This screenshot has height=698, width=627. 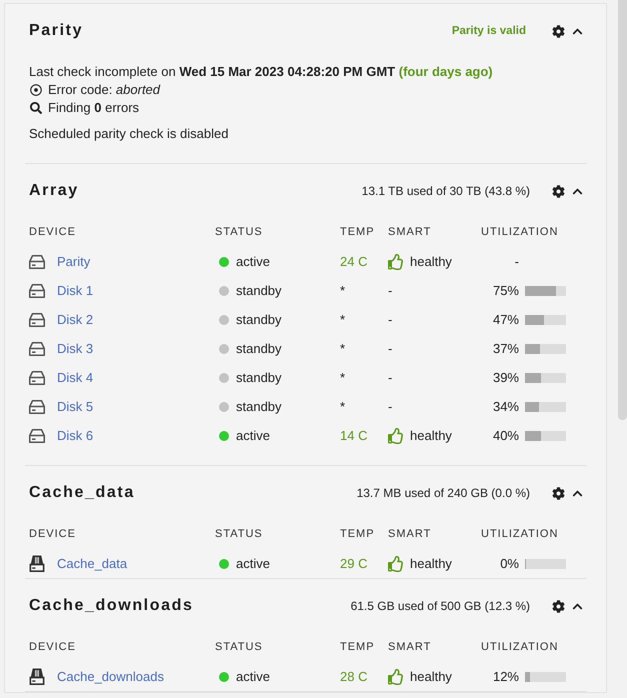 What do you see at coordinates (509, 563) in the screenshot?
I see `utilization-text: 0%` at bounding box center [509, 563].